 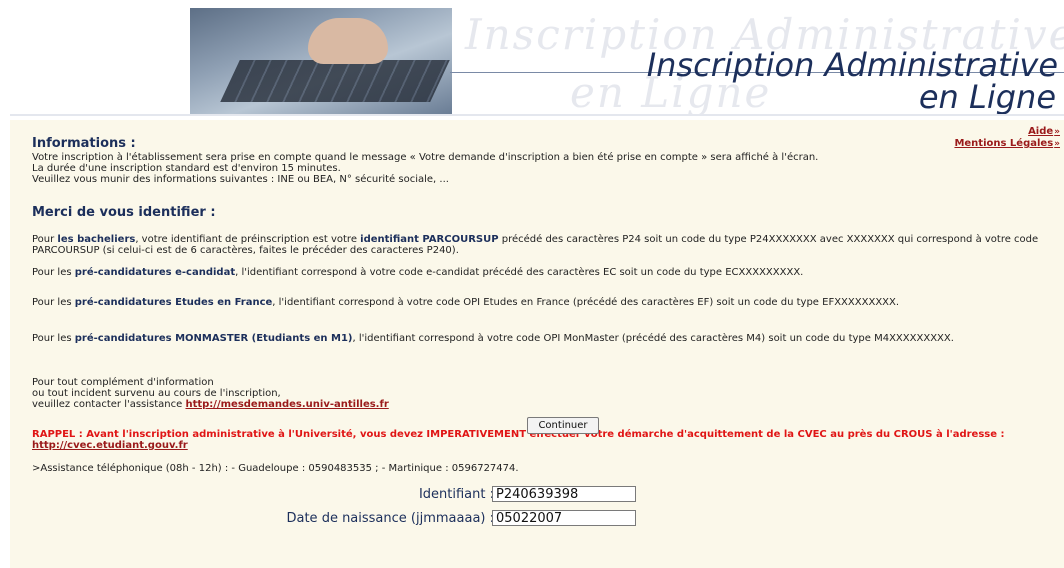 What do you see at coordinates (335, 81) in the screenshot?
I see `keyboard-icon` at bounding box center [335, 81].